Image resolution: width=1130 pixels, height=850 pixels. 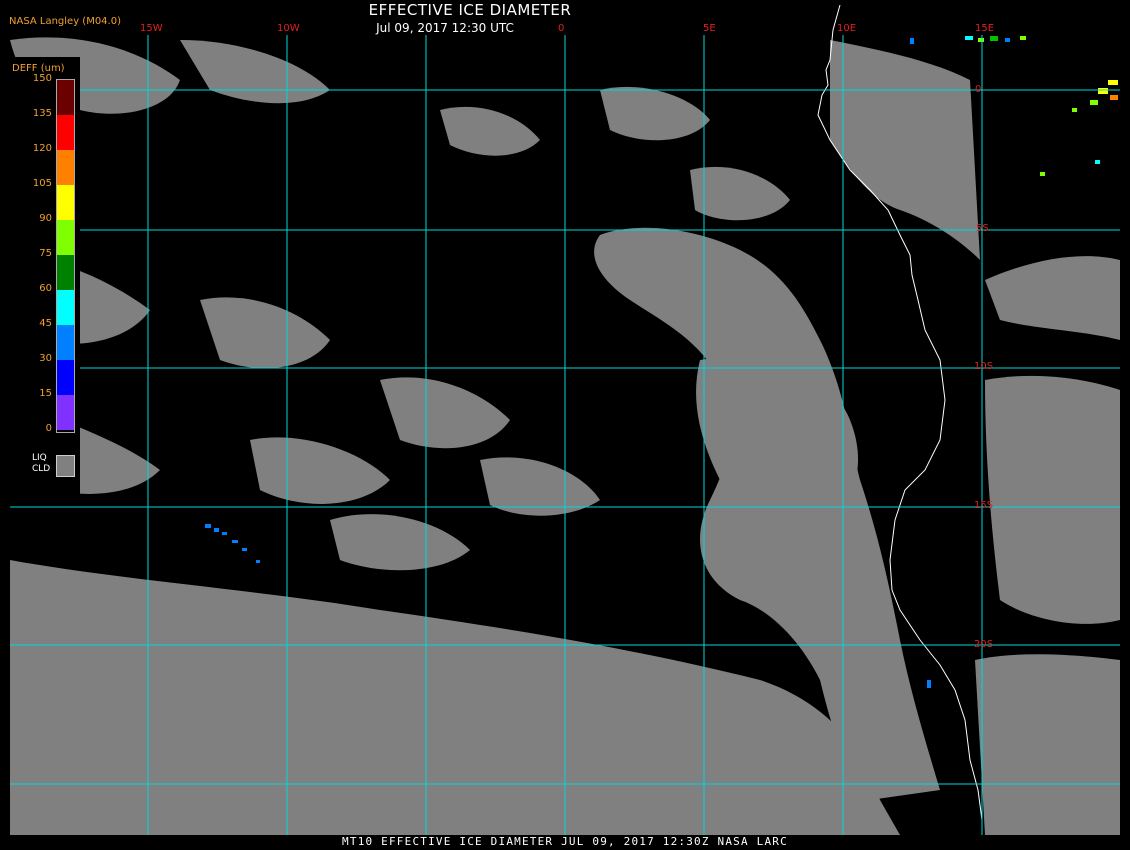 What do you see at coordinates (45, 393) in the screenshot?
I see `legend-tick-label: 15` at bounding box center [45, 393].